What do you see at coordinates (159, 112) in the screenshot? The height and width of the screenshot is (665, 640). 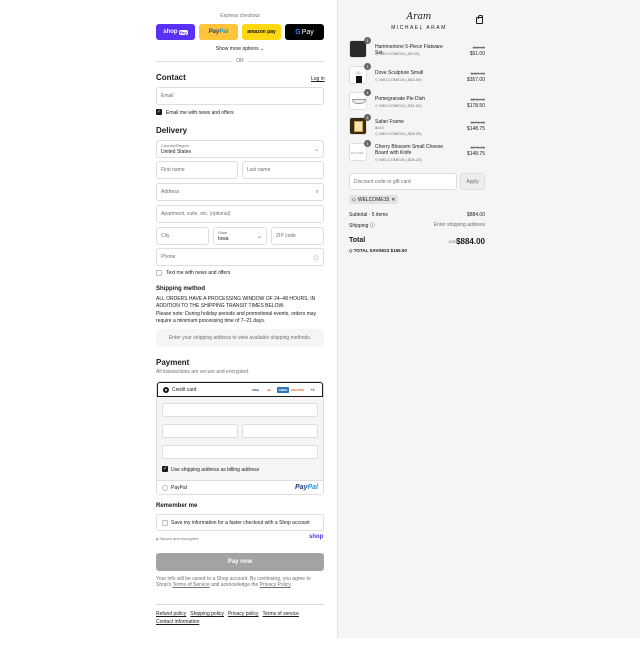 I see `news-checkbox: ✓` at bounding box center [159, 112].